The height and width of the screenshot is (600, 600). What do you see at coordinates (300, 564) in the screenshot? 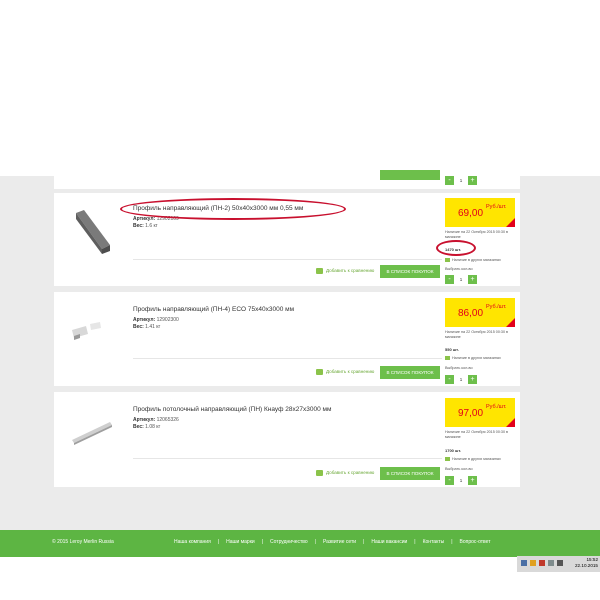
I see `blank-strip` at bounding box center [300, 564].